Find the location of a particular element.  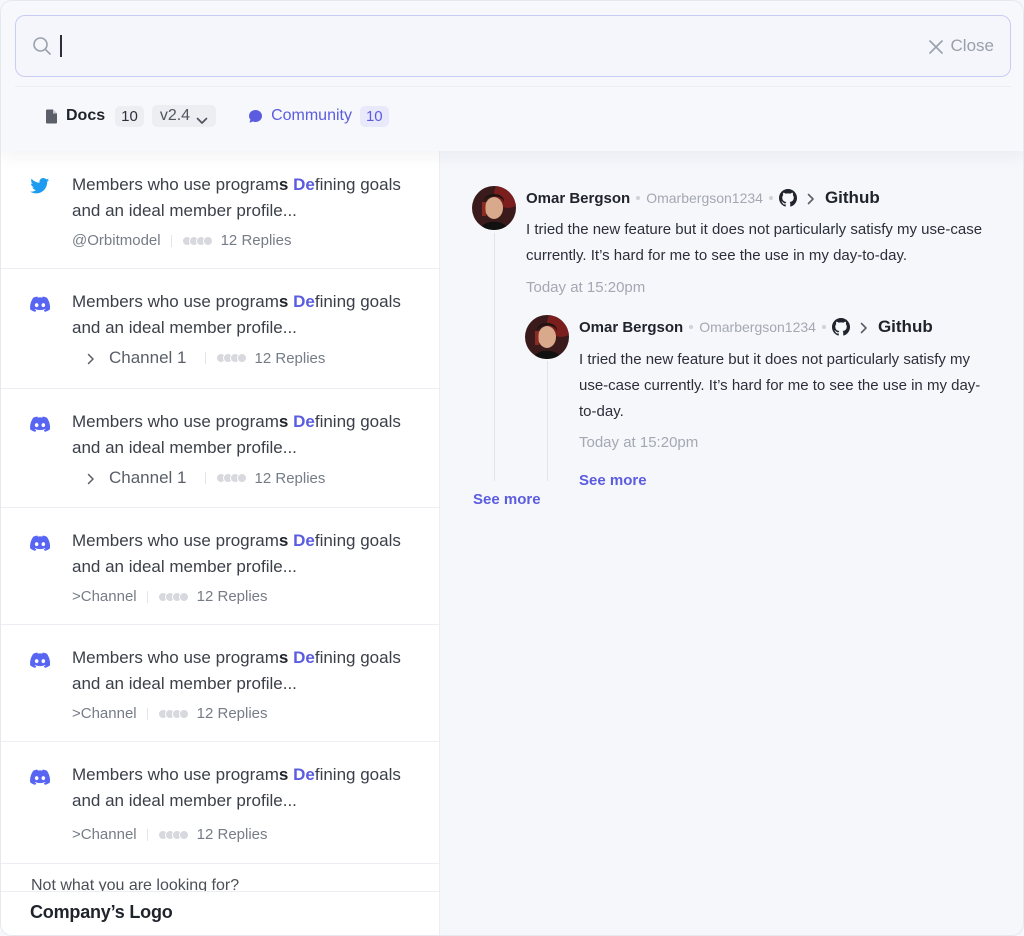

post-see-more-link: See more is located at coordinates (507, 499).